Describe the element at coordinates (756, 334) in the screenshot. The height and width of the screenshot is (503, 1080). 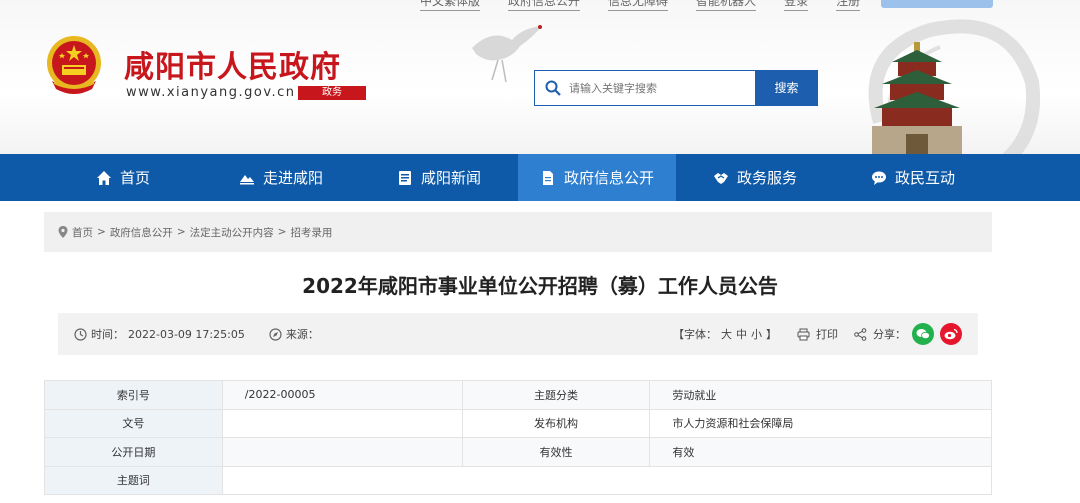
I see `font-size-small: 小` at that location.